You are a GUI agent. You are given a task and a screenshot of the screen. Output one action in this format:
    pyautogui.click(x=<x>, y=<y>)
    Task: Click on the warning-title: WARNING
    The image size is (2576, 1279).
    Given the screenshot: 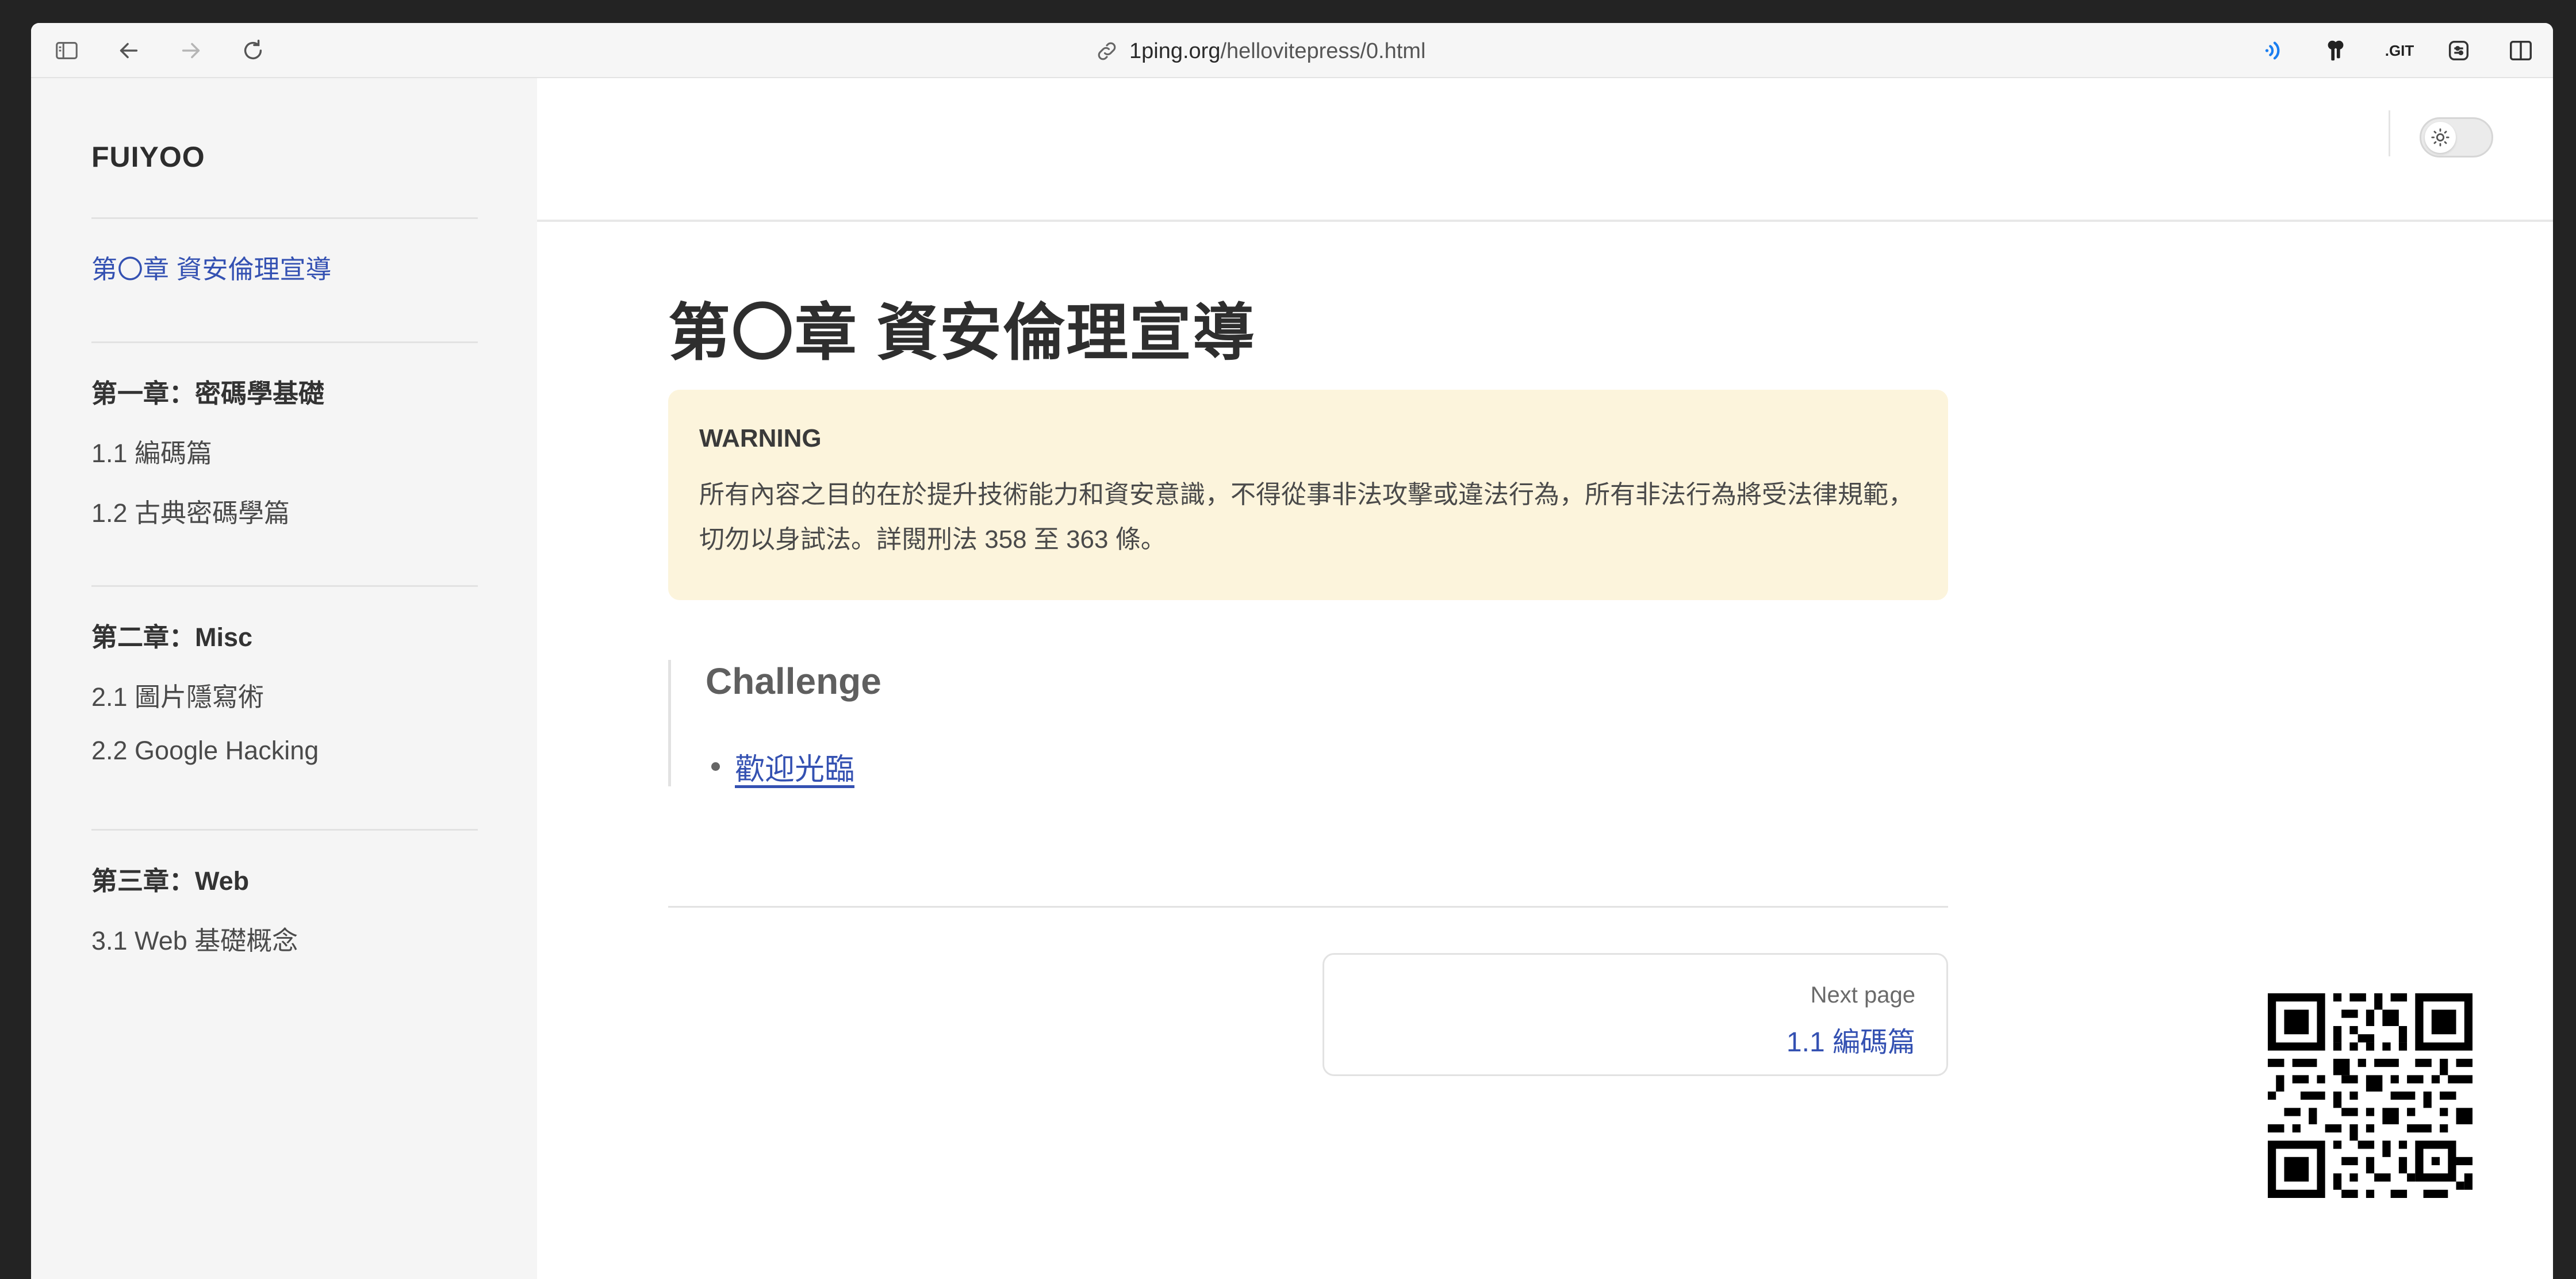 What is the action you would take?
    pyautogui.click(x=760, y=438)
    